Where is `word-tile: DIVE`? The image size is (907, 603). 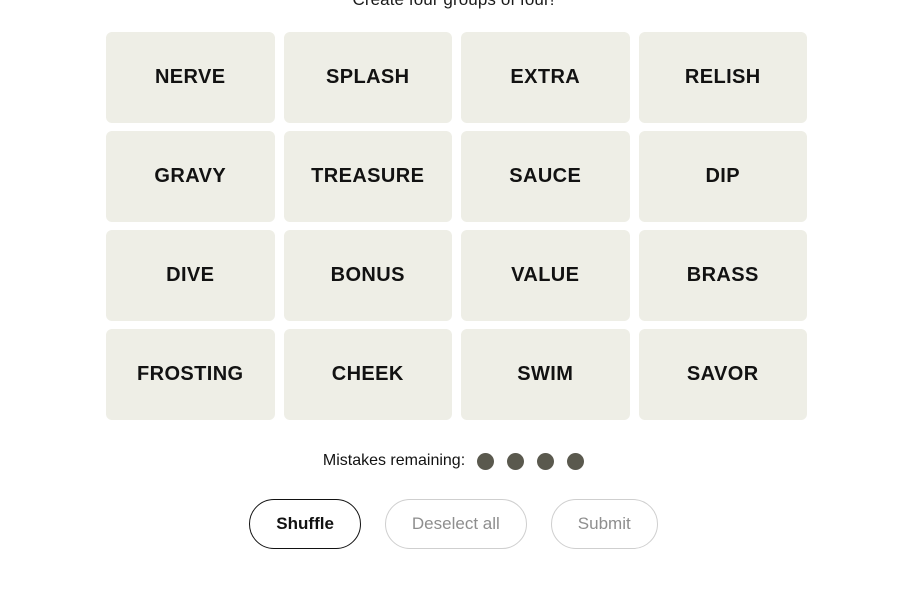 word-tile: DIVE is located at coordinates (190, 275).